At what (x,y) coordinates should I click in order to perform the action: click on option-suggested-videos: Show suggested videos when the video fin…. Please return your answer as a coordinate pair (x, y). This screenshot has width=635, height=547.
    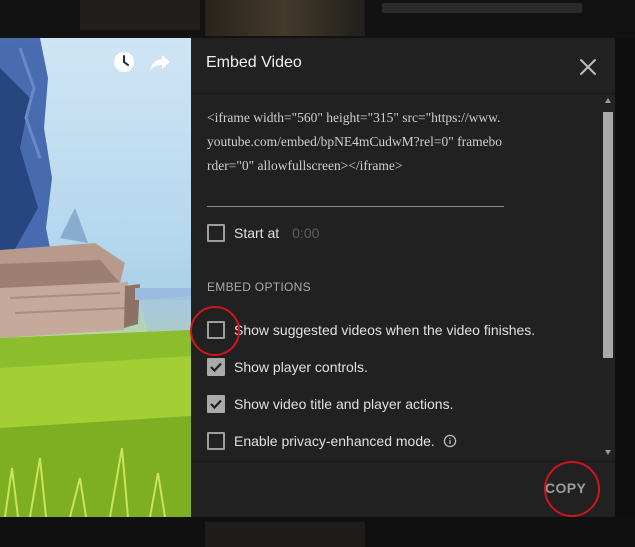
    Looking at the image, I should click on (371, 330).